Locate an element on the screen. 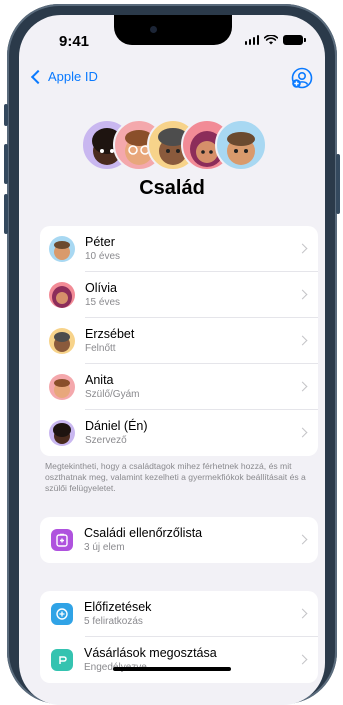  back-label: Apple ID is located at coordinates (73, 76).